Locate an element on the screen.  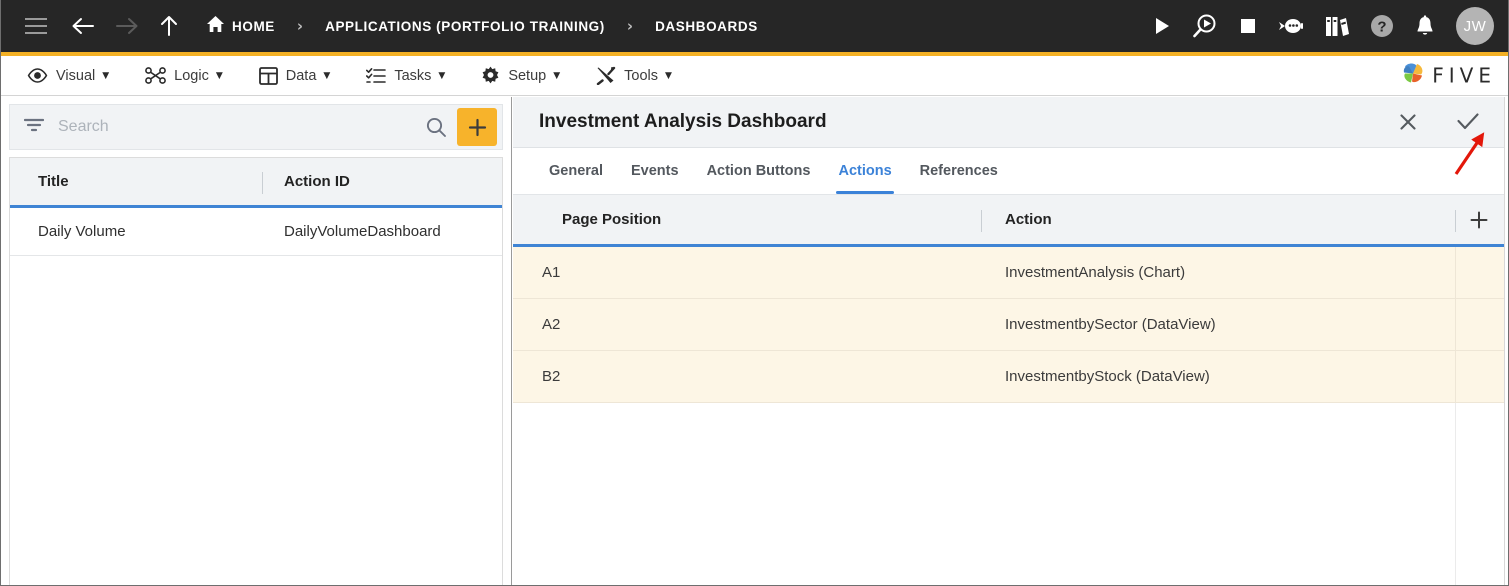
cell-page-position: B2 is located at coordinates (551, 376).